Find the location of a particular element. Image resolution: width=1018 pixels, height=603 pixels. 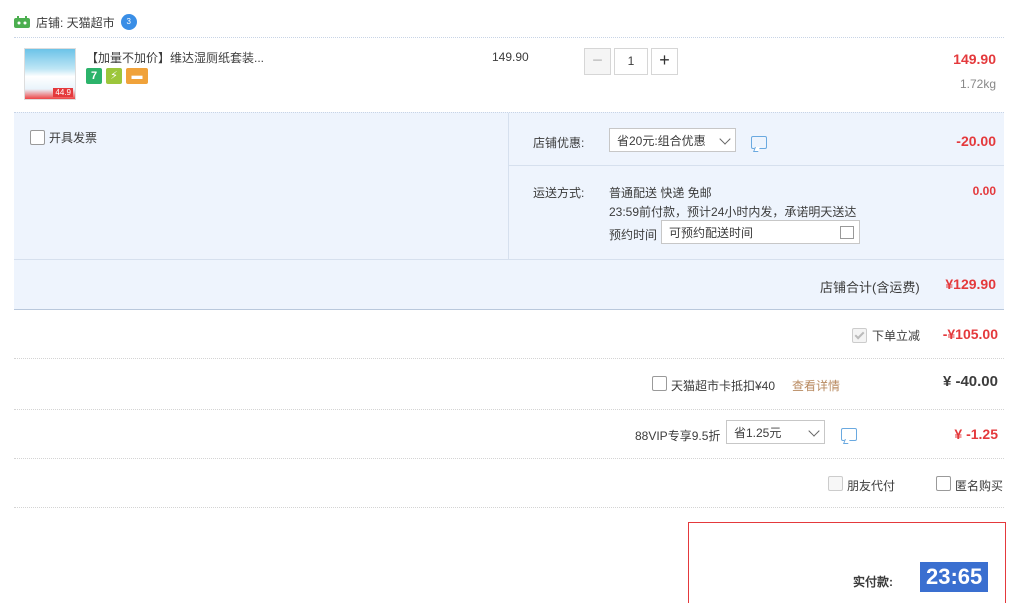

shipping-method: 普通配送 快递 免邮 is located at coordinates (660, 193).